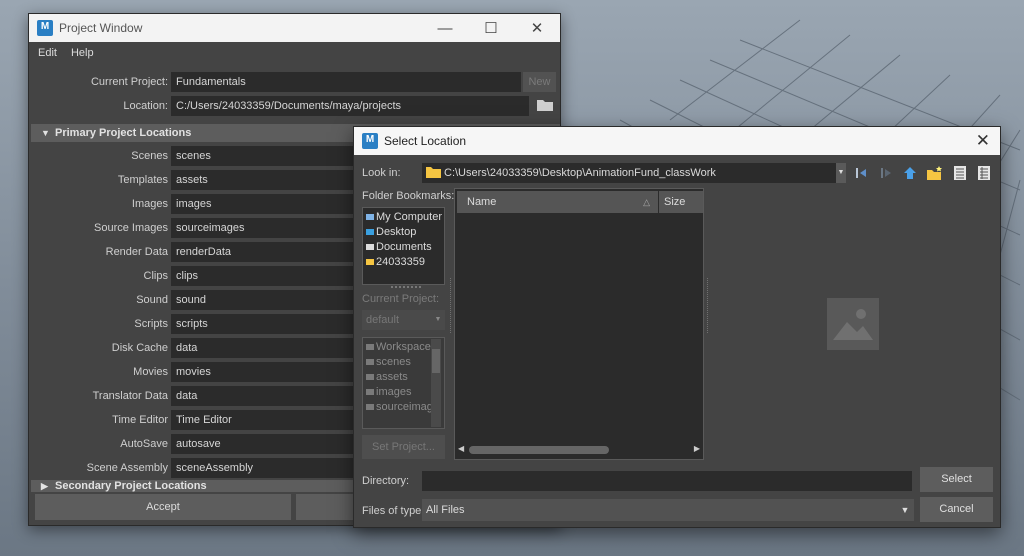  Describe the element at coordinates (263, 228) in the screenshot. I see `location-row-field: sourceimages` at that location.